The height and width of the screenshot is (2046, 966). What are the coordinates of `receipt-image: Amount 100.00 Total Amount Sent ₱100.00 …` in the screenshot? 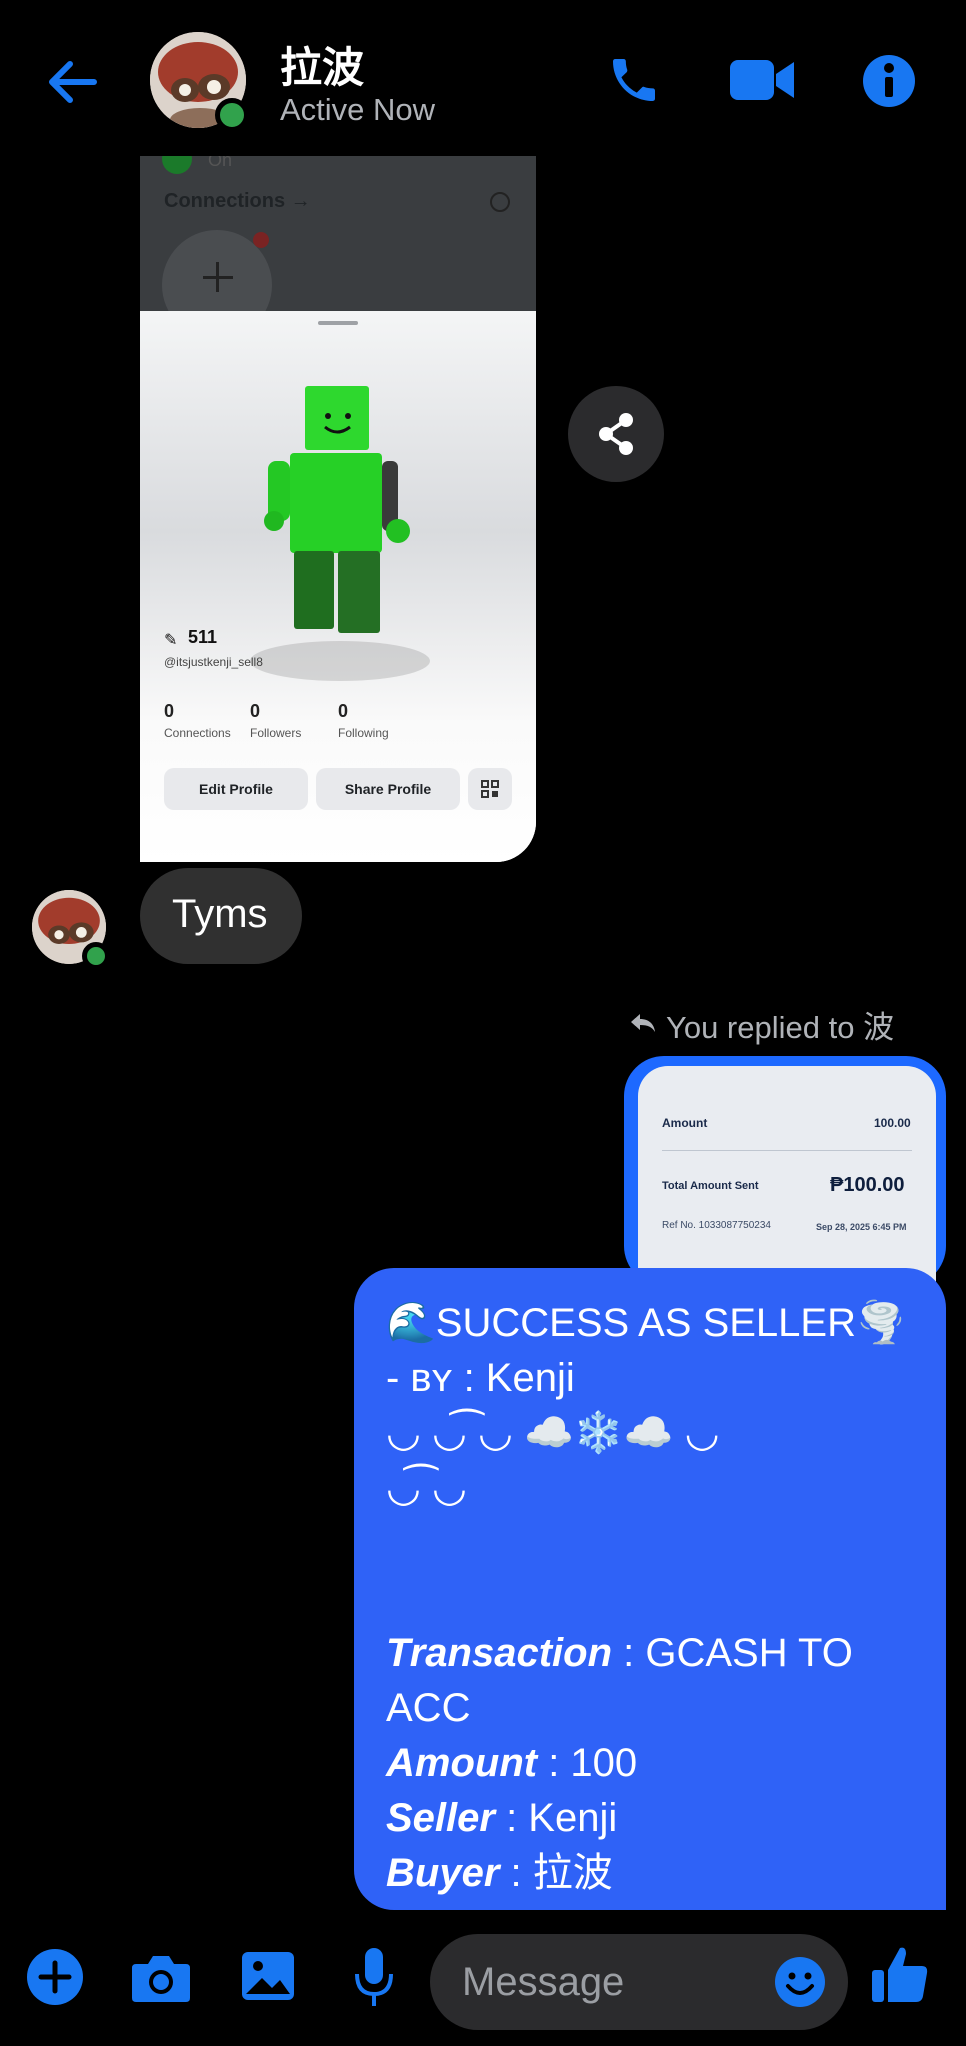 It's located at (787, 1181).